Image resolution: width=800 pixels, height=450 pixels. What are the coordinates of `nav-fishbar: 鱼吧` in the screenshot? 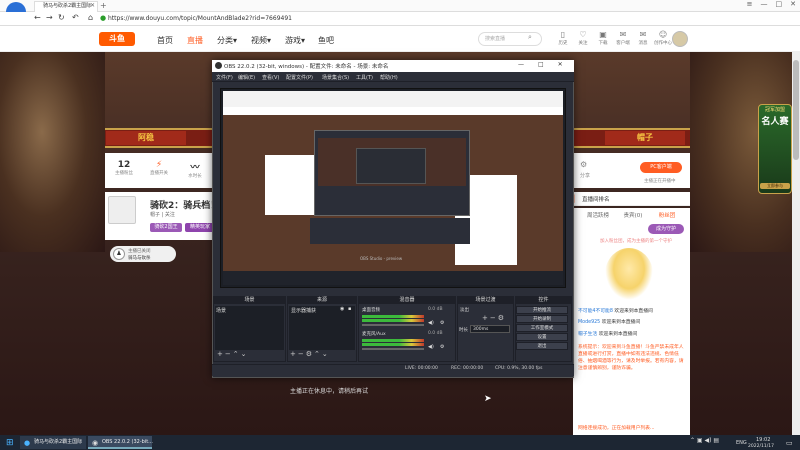 It's located at (326, 40).